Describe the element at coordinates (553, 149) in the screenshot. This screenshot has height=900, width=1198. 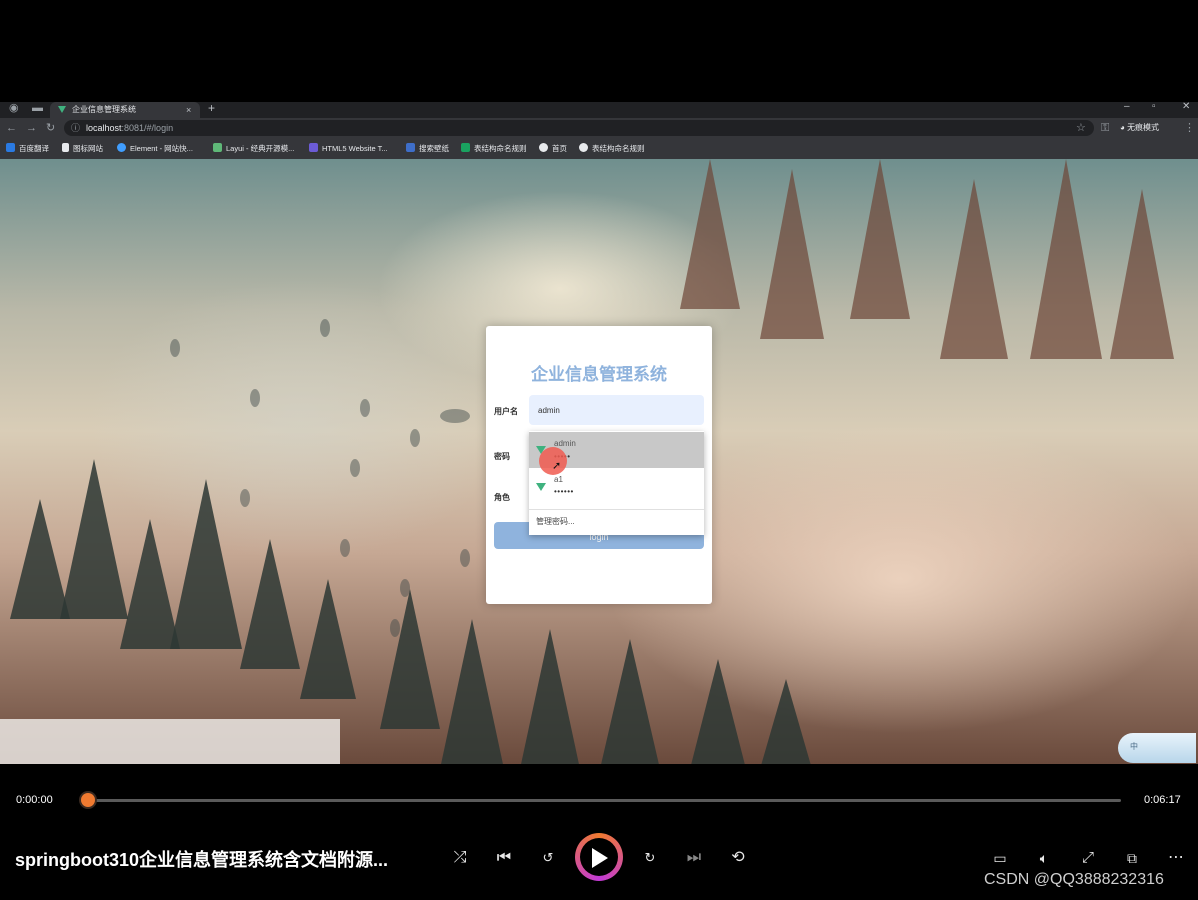
I see `bookmark-item: 首页` at that location.